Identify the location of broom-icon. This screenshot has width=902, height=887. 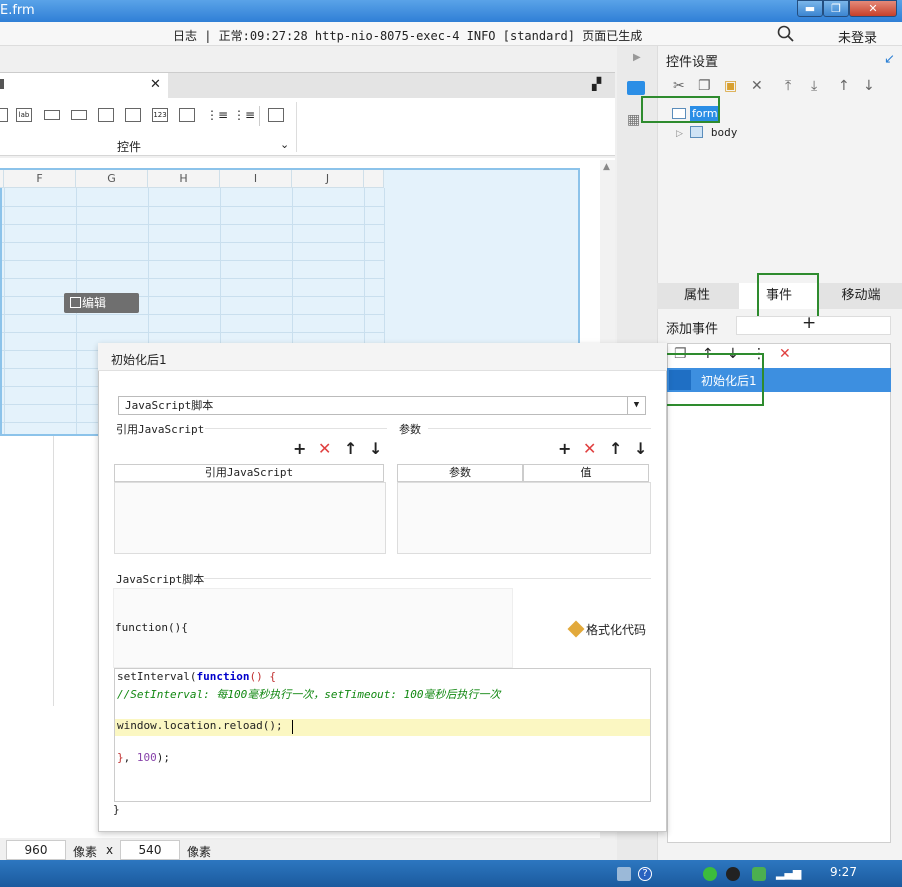
(576, 629).